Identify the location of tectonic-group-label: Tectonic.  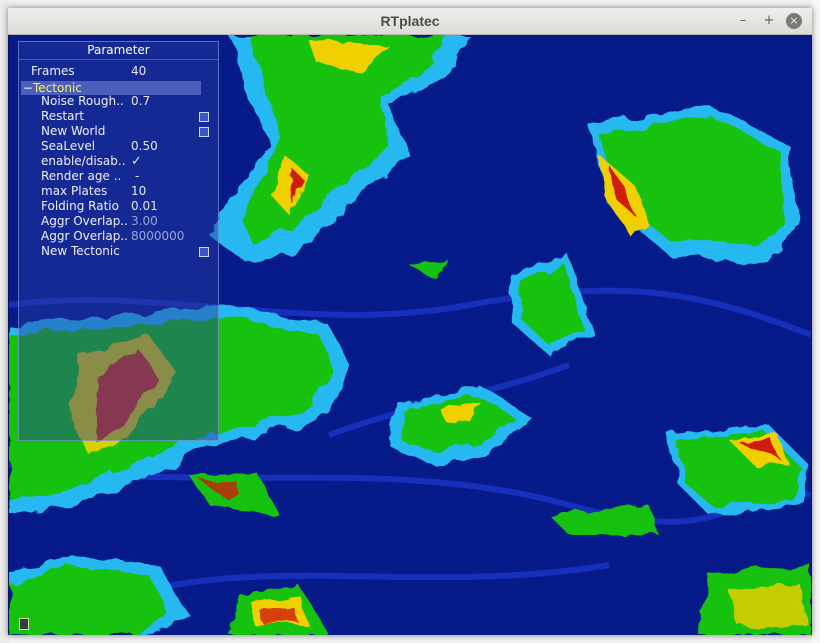
(57, 88).